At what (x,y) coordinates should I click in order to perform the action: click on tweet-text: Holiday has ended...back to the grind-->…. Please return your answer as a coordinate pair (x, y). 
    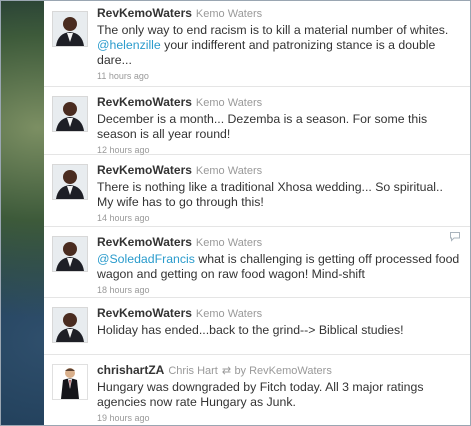
    Looking at the image, I should click on (250, 330).